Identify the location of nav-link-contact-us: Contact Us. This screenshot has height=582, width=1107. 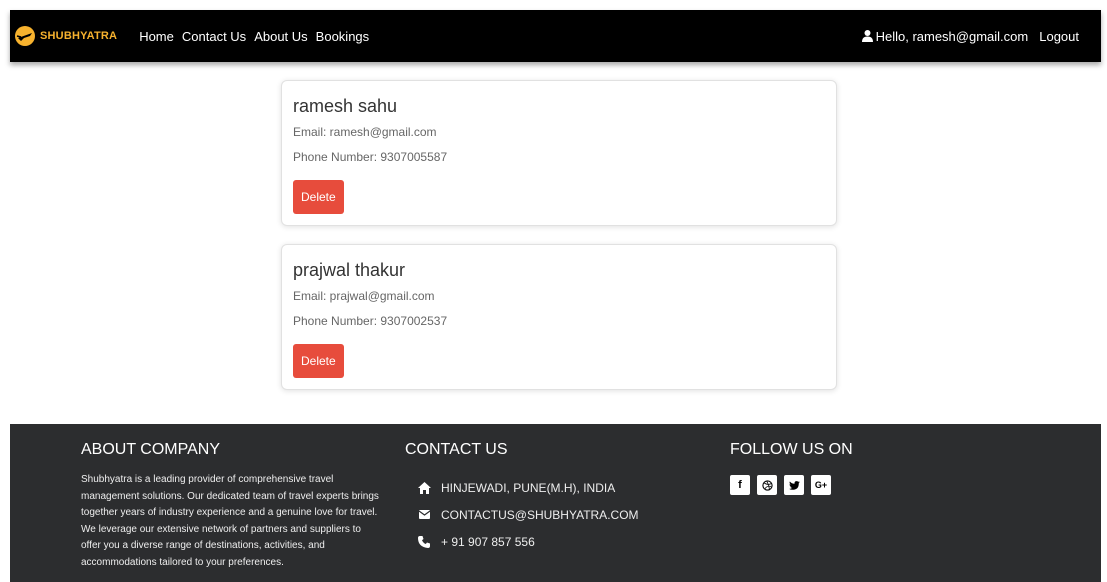
(214, 36).